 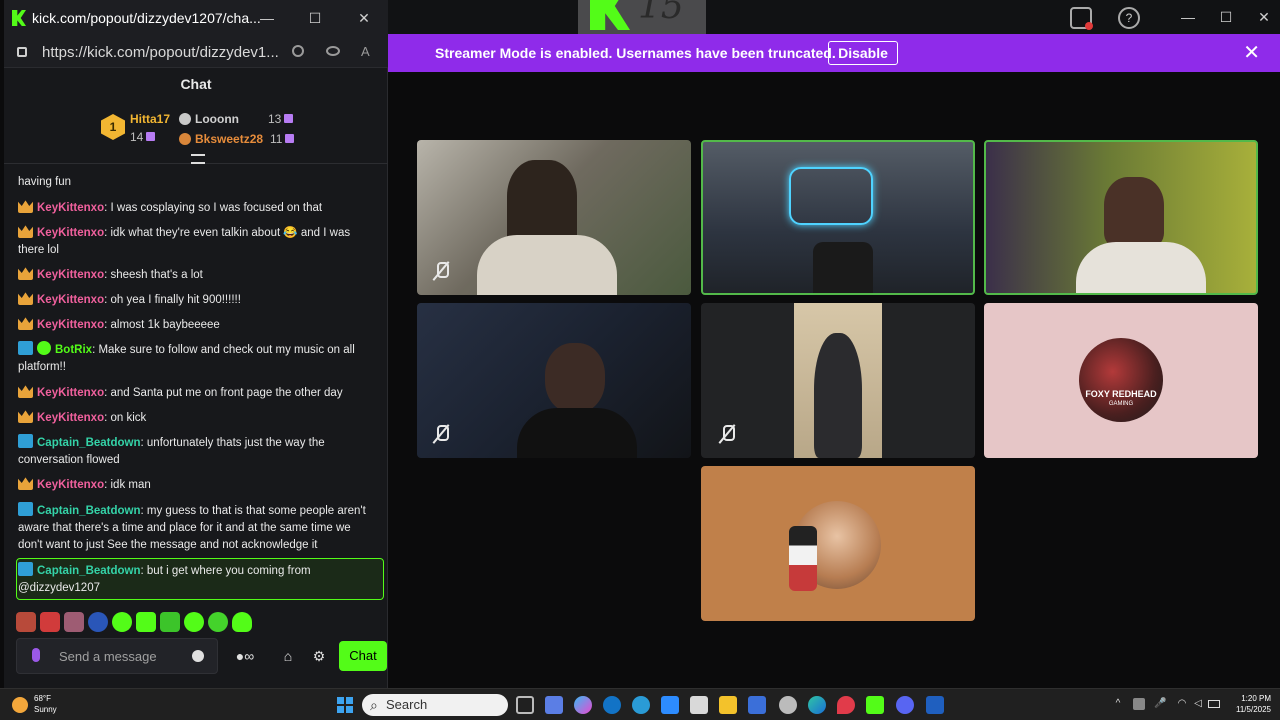 I want to click on start-windows-icon, so click(x=345, y=705).